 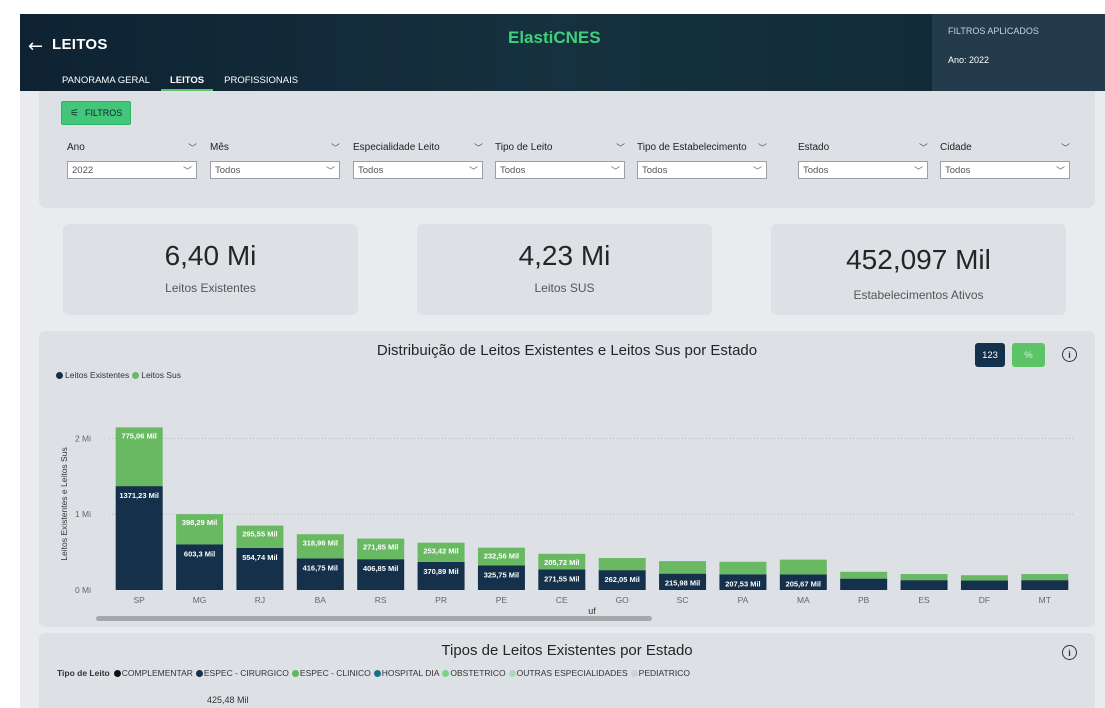 What do you see at coordinates (380, 547) in the screenshot?
I see `data-label: 271,85 Mil` at bounding box center [380, 547].